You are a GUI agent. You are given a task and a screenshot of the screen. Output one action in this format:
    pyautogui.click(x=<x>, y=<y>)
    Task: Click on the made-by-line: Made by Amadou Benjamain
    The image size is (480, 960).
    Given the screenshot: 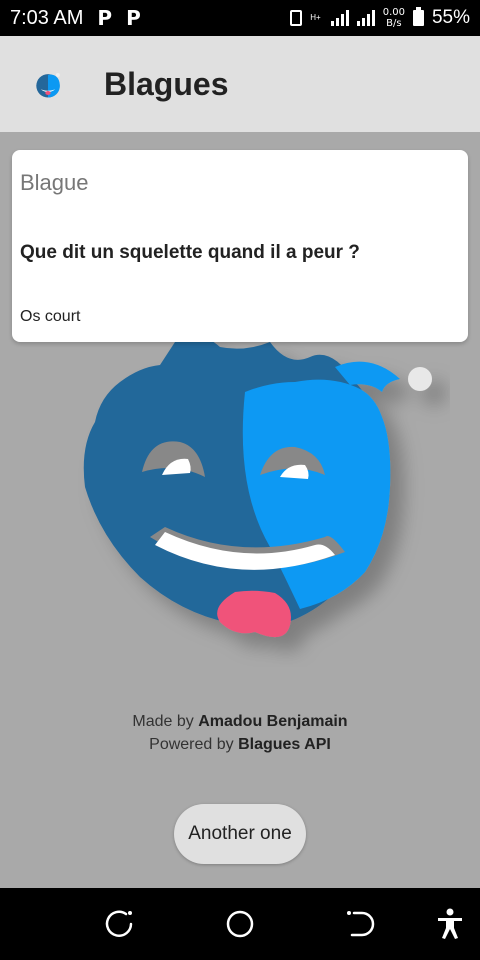 What is the action you would take?
    pyautogui.click(x=240, y=721)
    